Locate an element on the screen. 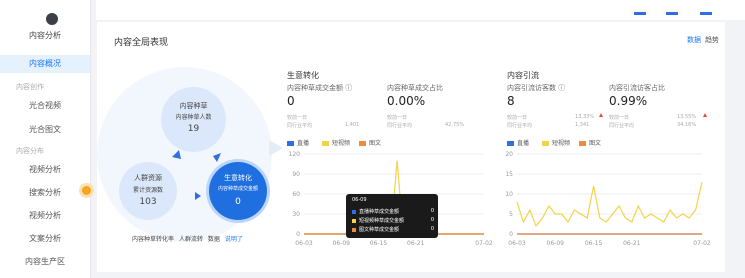  tooltip-label: 图文种草成交金额 is located at coordinates (379, 230).